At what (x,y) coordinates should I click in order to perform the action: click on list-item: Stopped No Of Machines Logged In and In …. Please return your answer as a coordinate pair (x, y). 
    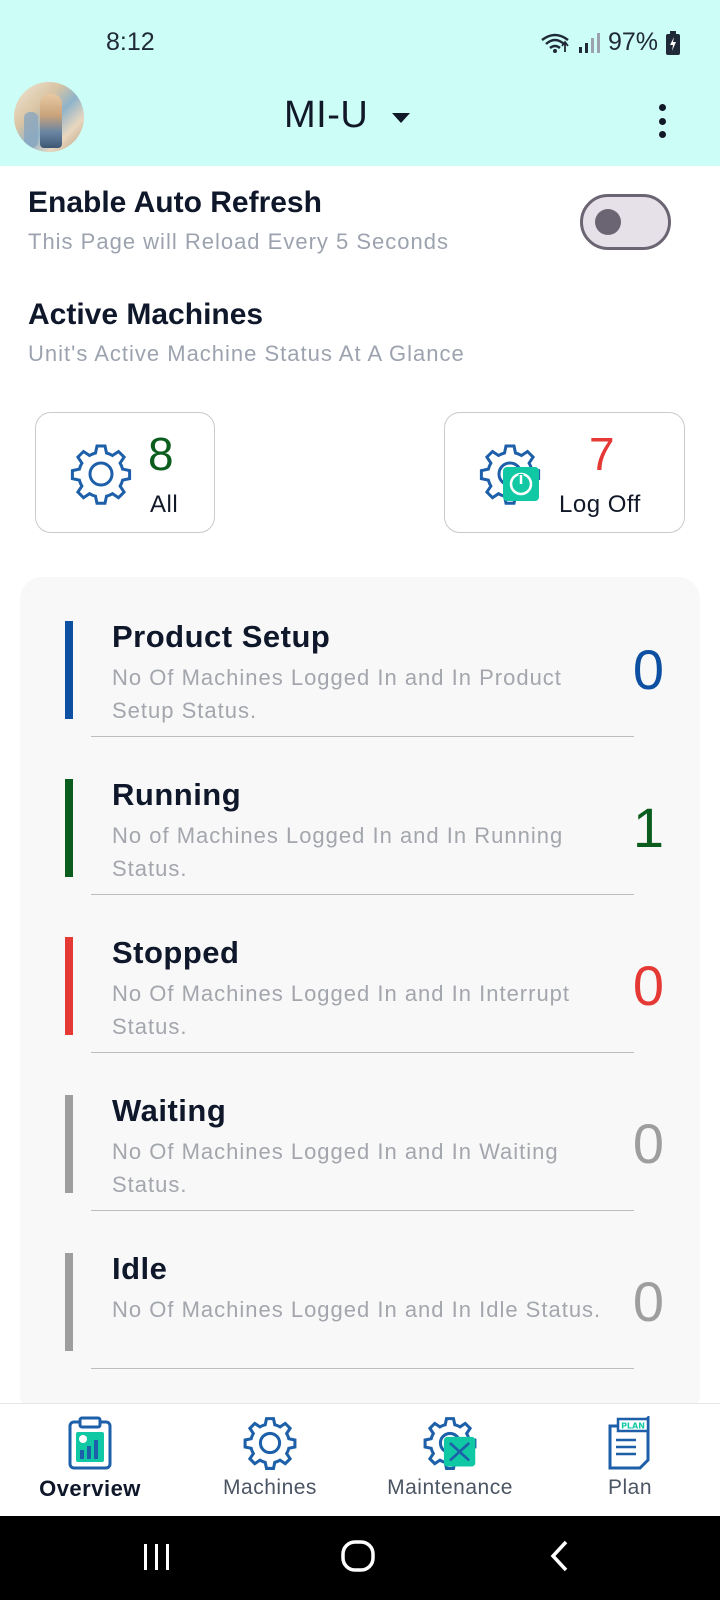
    Looking at the image, I should click on (360, 973).